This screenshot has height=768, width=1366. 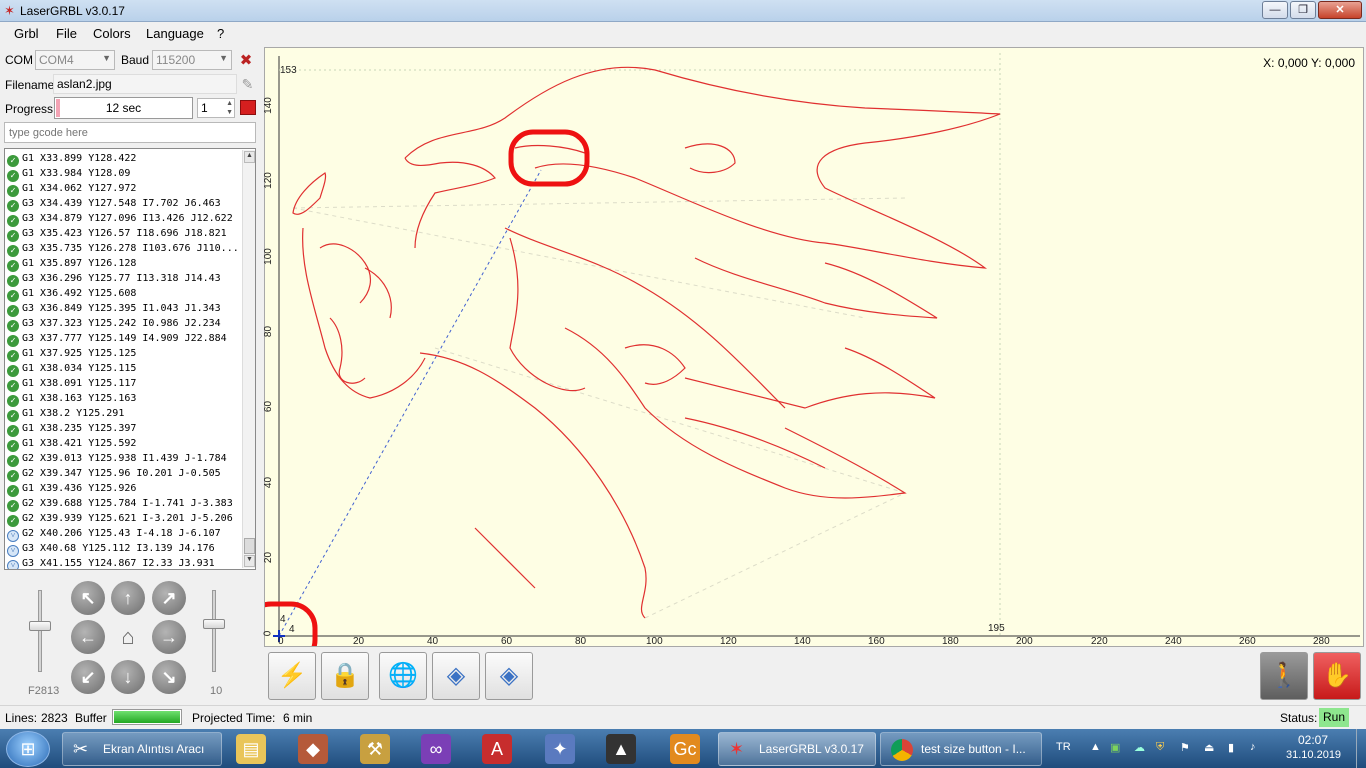 I want to click on resume-walk-button: 🚶, so click(x=1284, y=676).